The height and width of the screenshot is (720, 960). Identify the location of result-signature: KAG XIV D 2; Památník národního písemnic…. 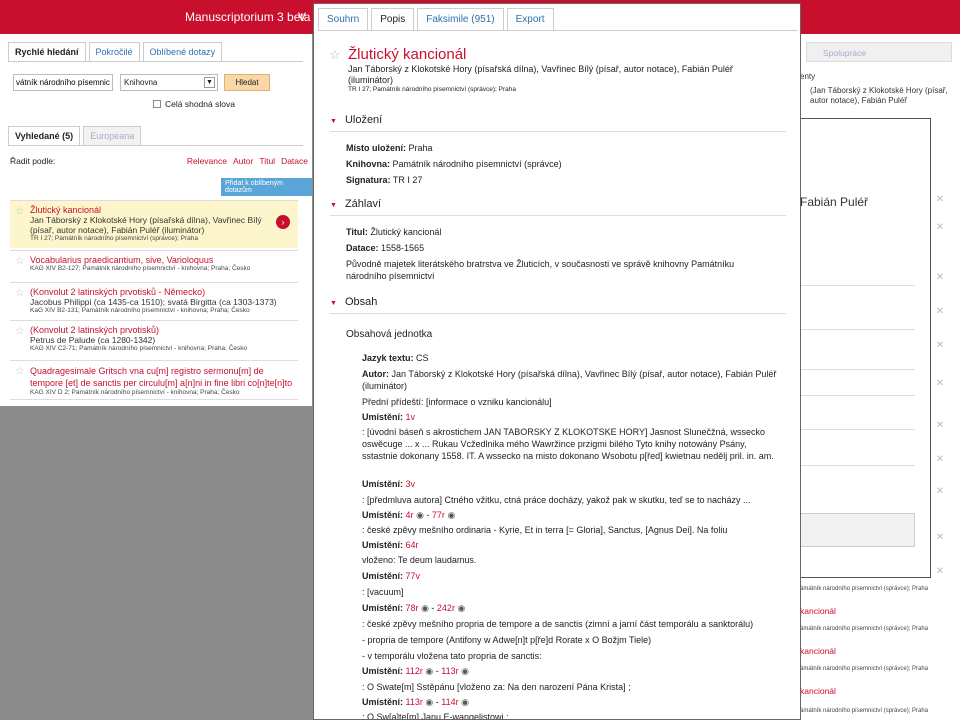
(135, 392).